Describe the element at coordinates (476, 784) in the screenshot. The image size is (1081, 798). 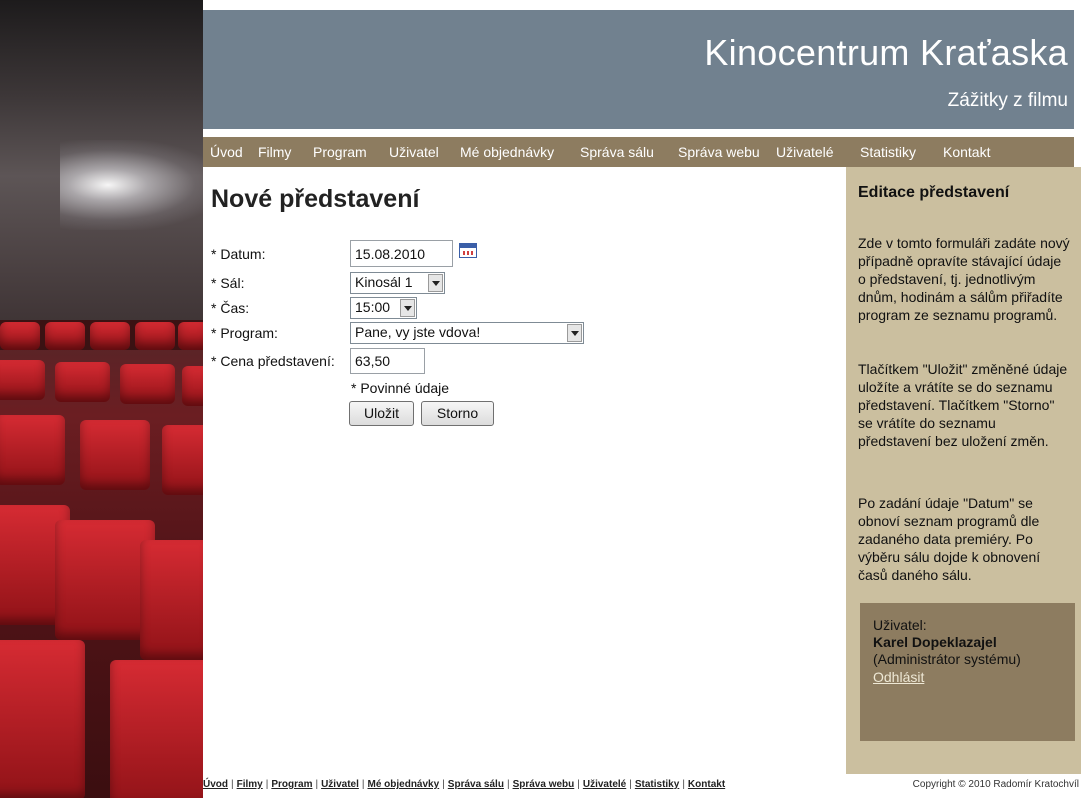
I see `footer-link-sprava-salu: Správa sálu` at that location.